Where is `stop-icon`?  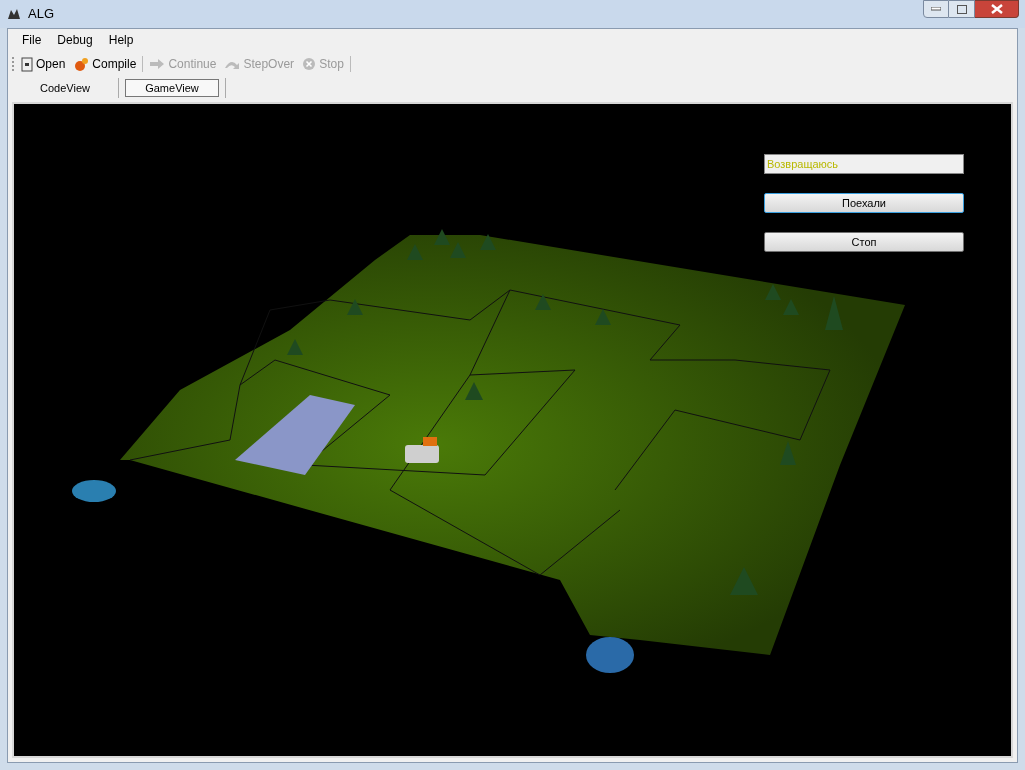 stop-icon is located at coordinates (309, 64).